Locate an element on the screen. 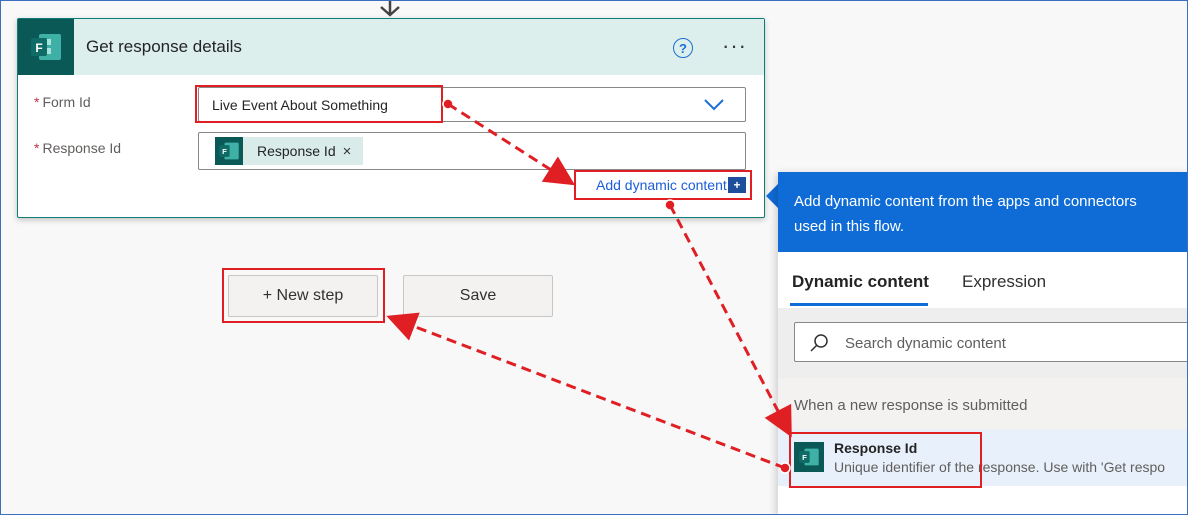  card-title: Get response details is located at coordinates (164, 46).